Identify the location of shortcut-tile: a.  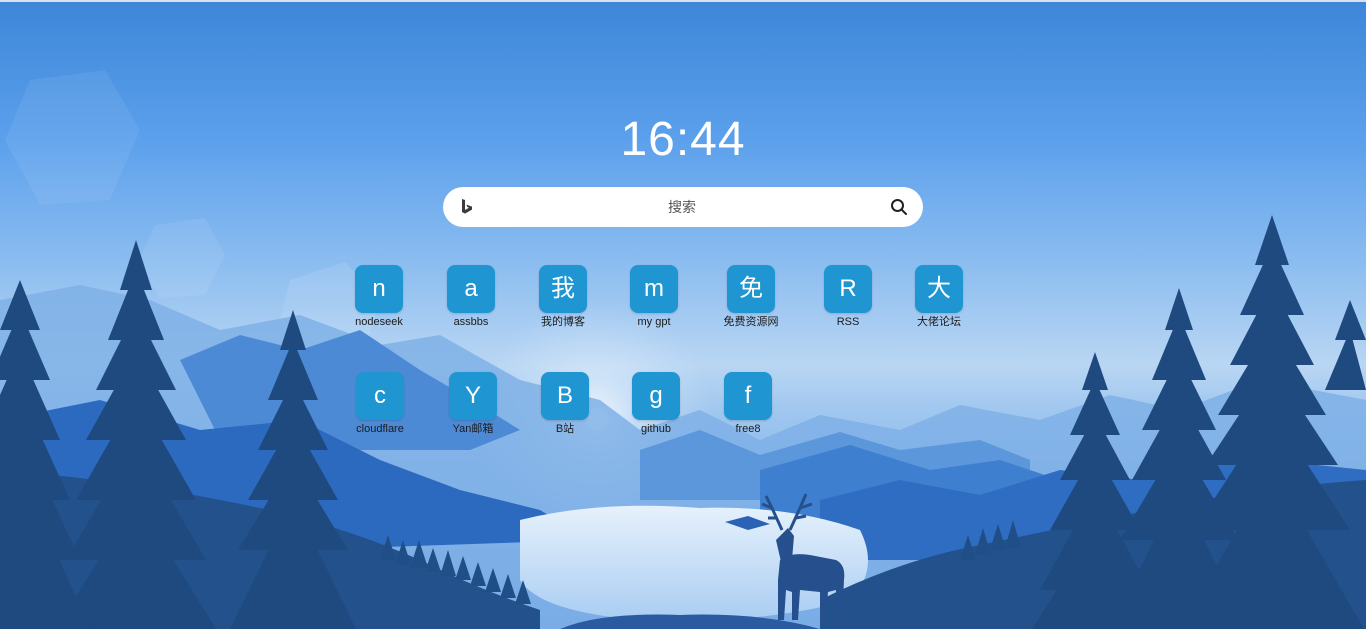
(471, 289).